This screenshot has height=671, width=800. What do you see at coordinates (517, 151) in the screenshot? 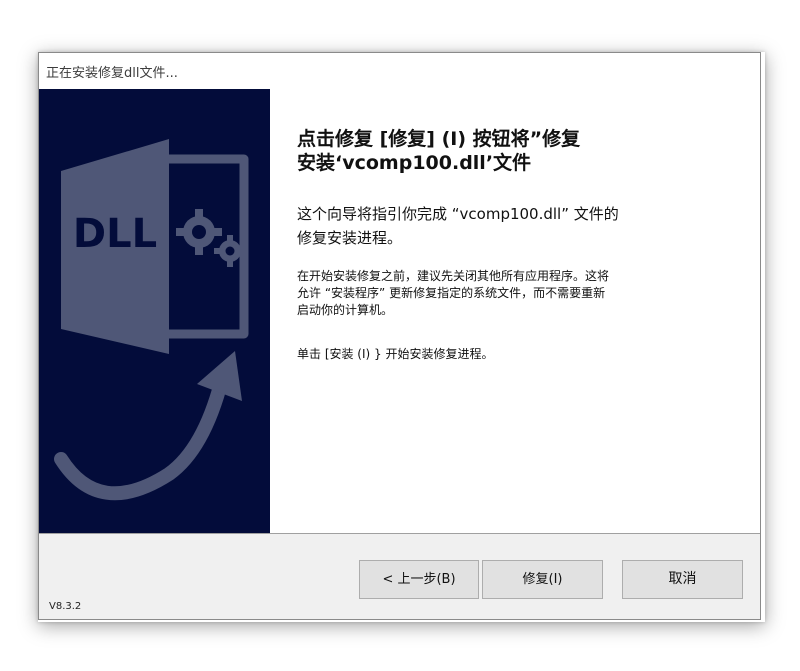
I see `page-heading: 点击修复 [修复] (I) 按钮将”修复 安装‘vcomp100.dll’文件` at bounding box center [517, 151].